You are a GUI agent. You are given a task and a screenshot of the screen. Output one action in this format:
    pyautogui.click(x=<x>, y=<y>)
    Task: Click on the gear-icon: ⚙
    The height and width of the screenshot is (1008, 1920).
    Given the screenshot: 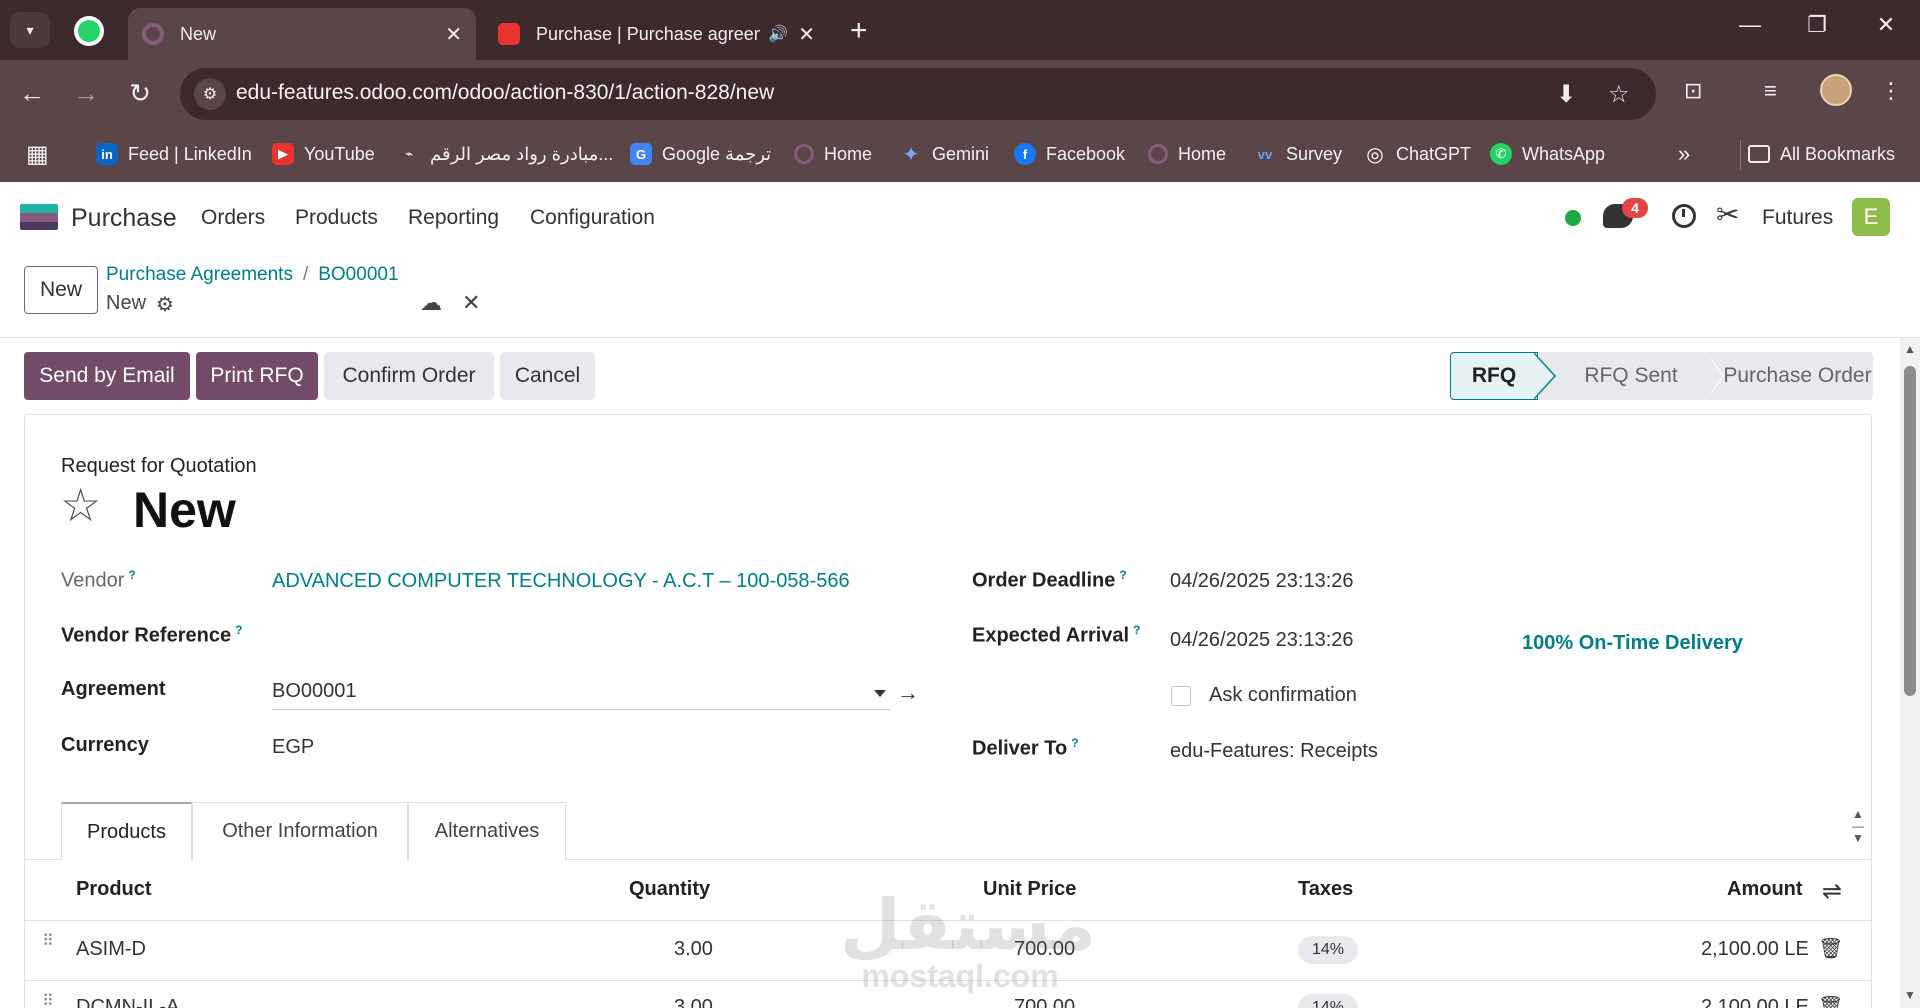 What is the action you would take?
    pyautogui.click(x=165, y=304)
    